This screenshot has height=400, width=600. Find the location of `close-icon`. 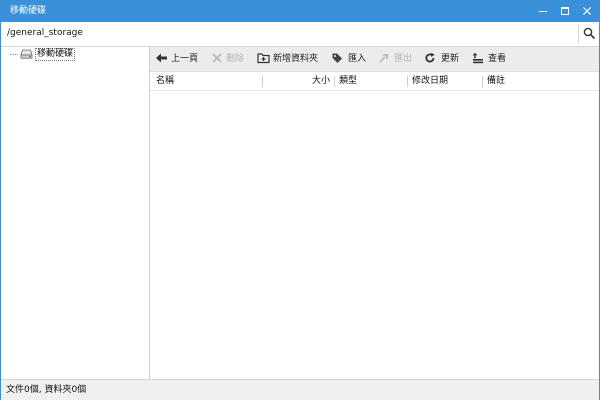

close-icon is located at coordinates (587, 11).